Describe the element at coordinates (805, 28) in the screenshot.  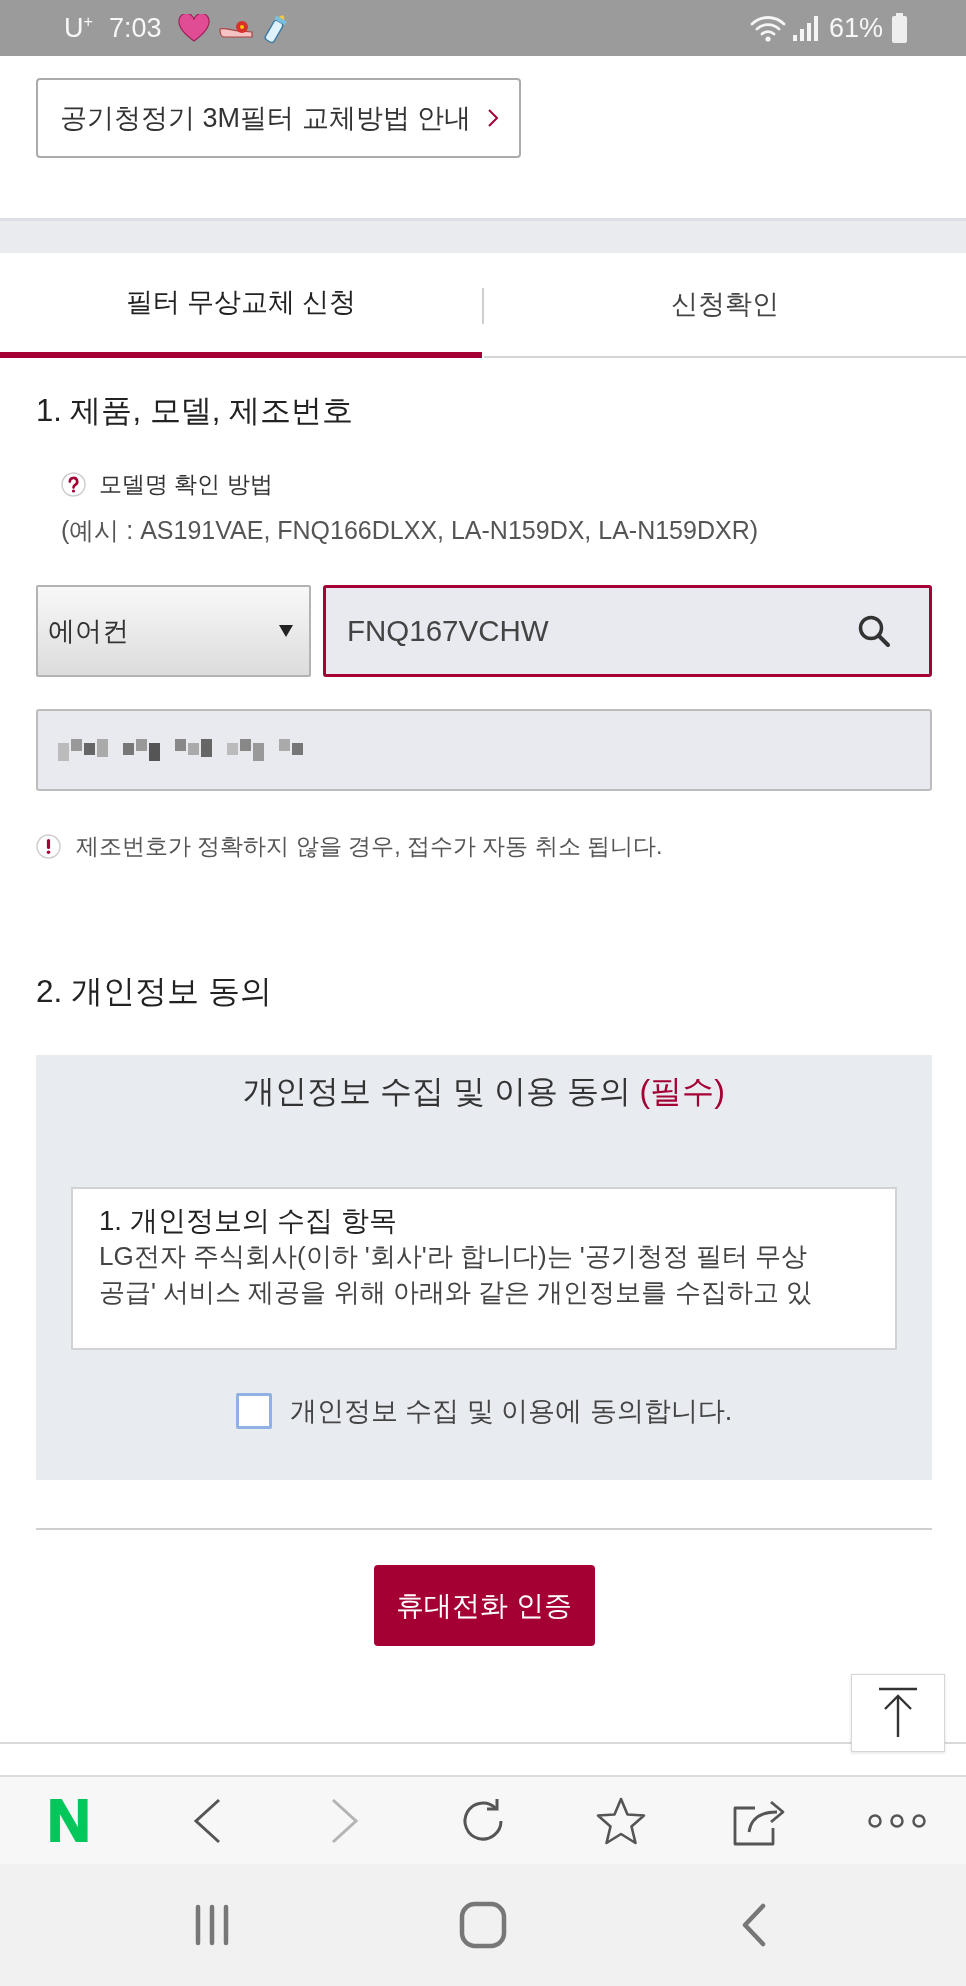
I see `signal-icon` at that location.